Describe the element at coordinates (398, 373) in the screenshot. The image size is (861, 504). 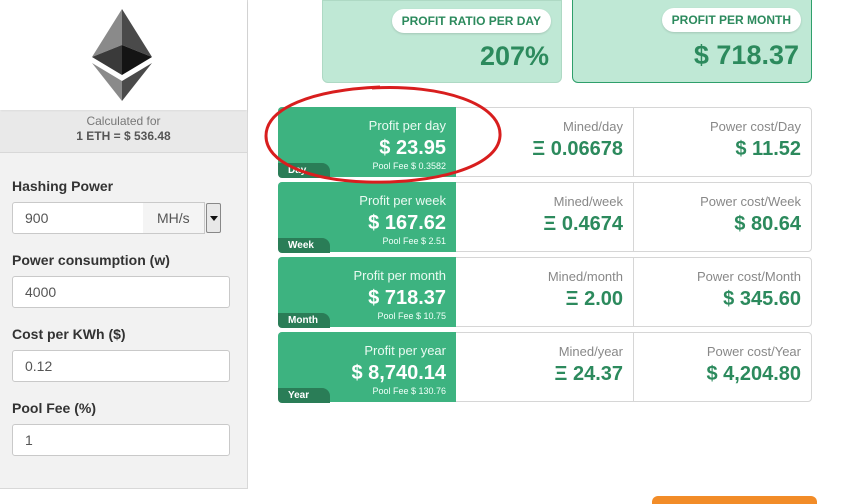
I see `profit-value: $ 8,740.14` at that location.